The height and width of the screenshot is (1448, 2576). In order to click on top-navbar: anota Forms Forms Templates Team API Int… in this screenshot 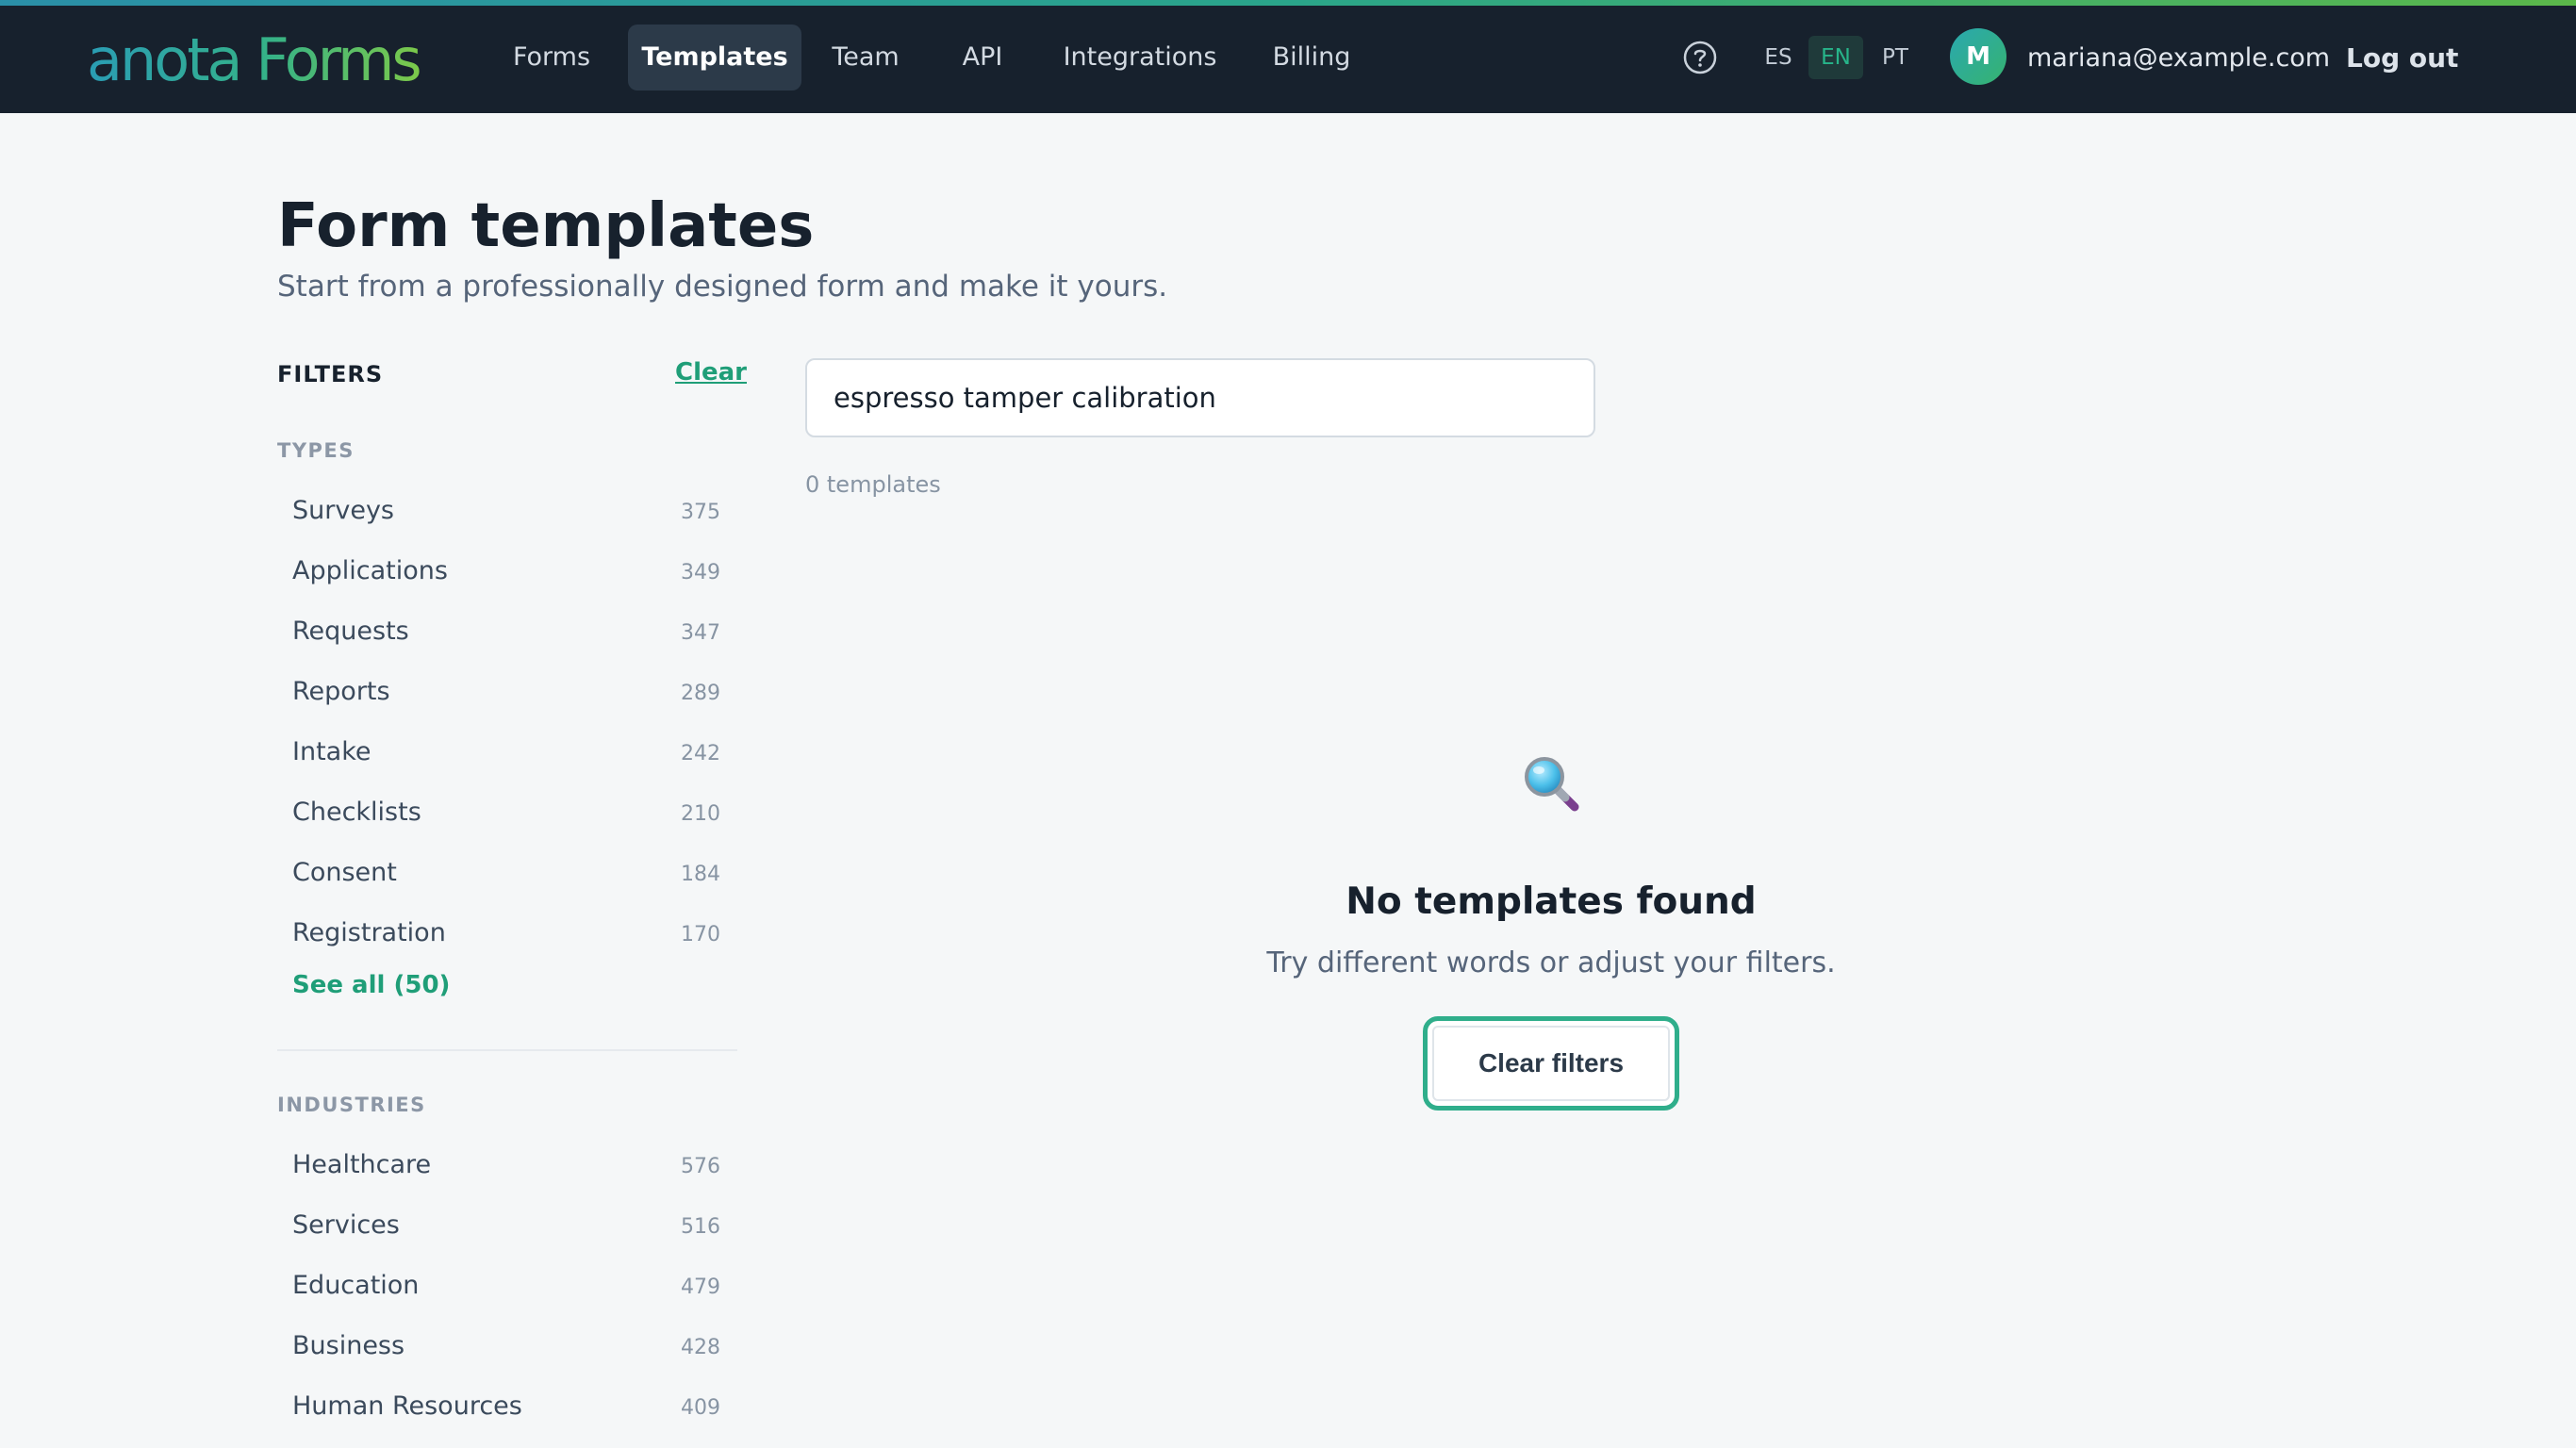, I will do `click(1288, 59)`.